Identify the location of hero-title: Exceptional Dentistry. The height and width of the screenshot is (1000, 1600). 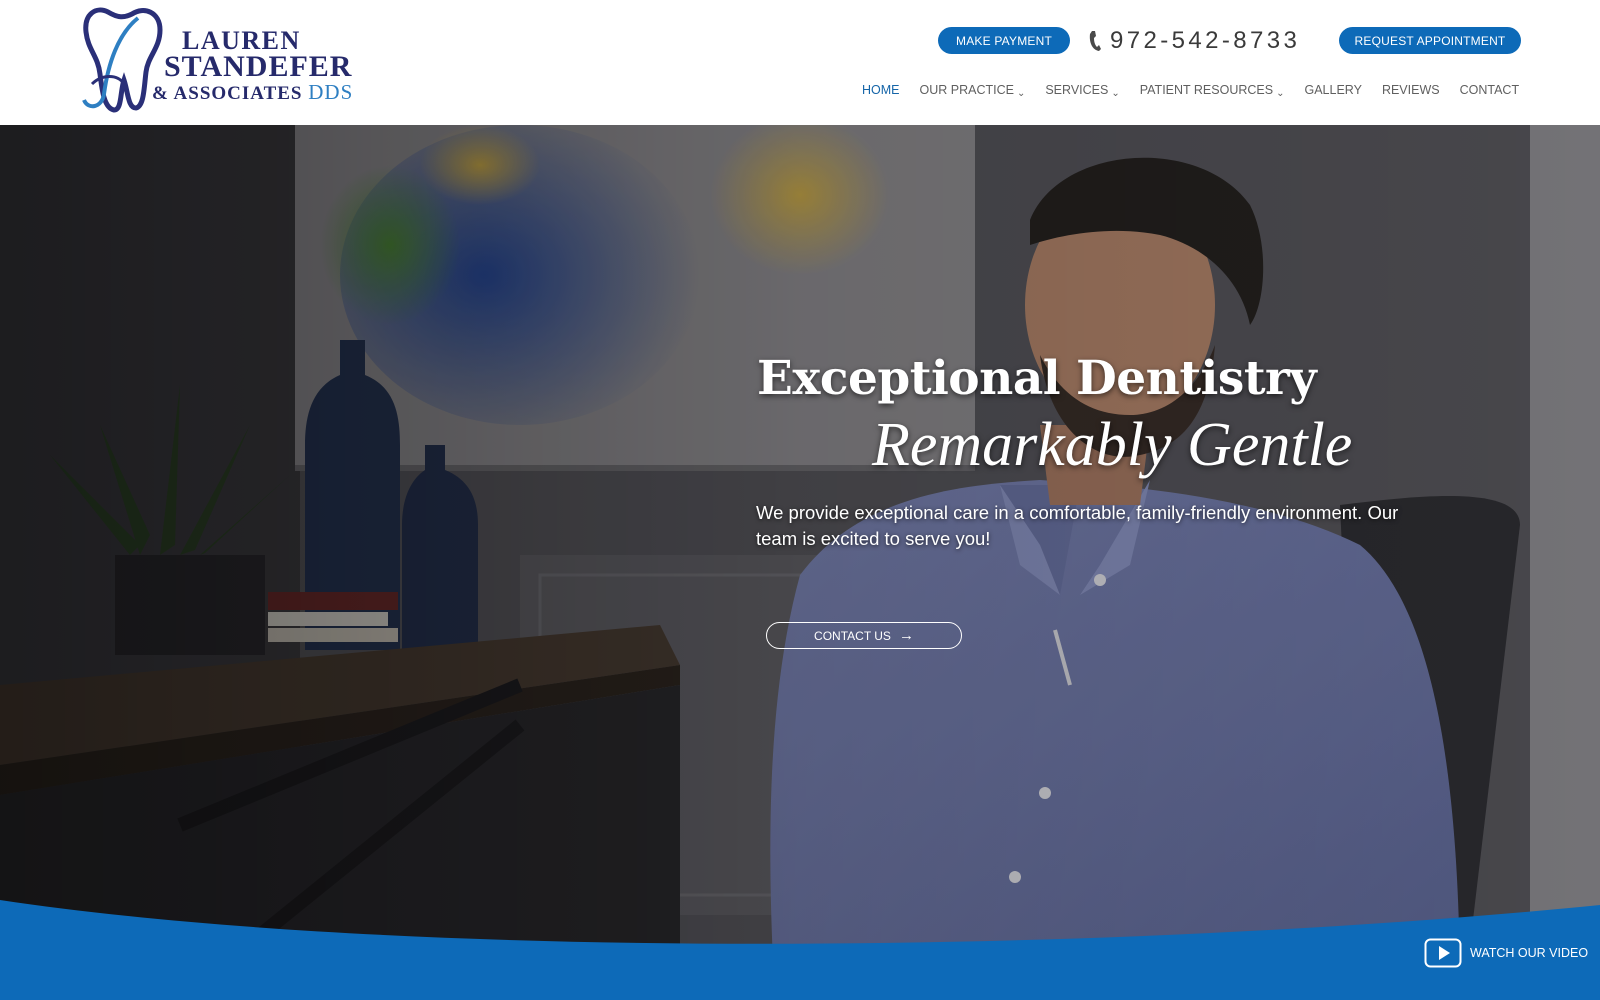
(1037, 378).